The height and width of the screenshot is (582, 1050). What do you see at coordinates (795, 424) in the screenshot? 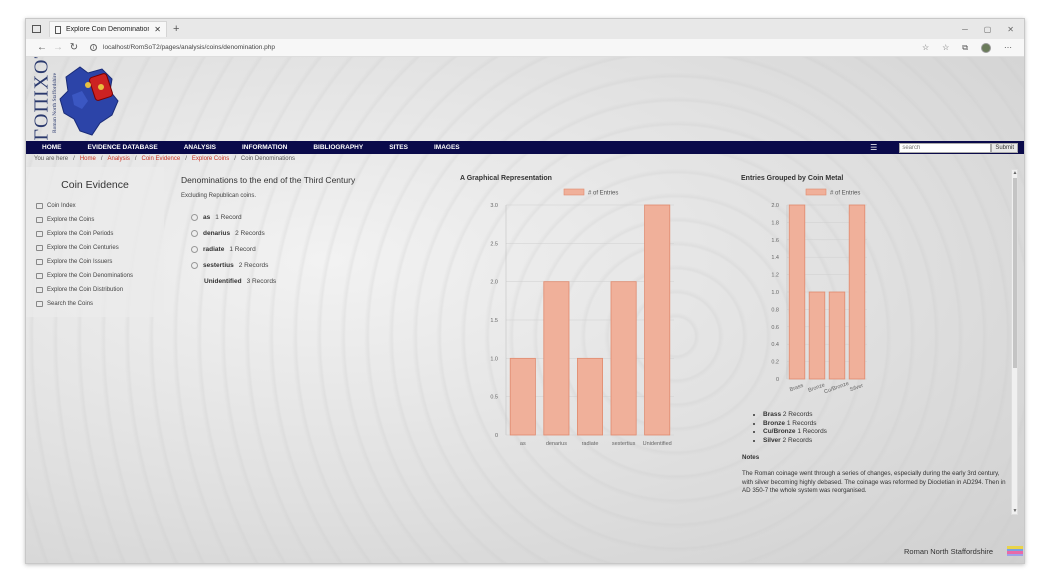
I see `list-item: Bronze 1 Records` at bounding box center [795, 424].